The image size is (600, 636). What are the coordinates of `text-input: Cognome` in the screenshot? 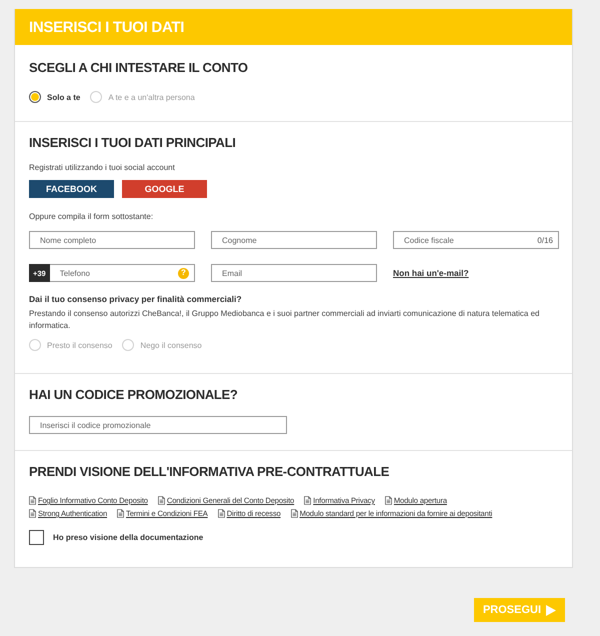 It's located at (294, 240).